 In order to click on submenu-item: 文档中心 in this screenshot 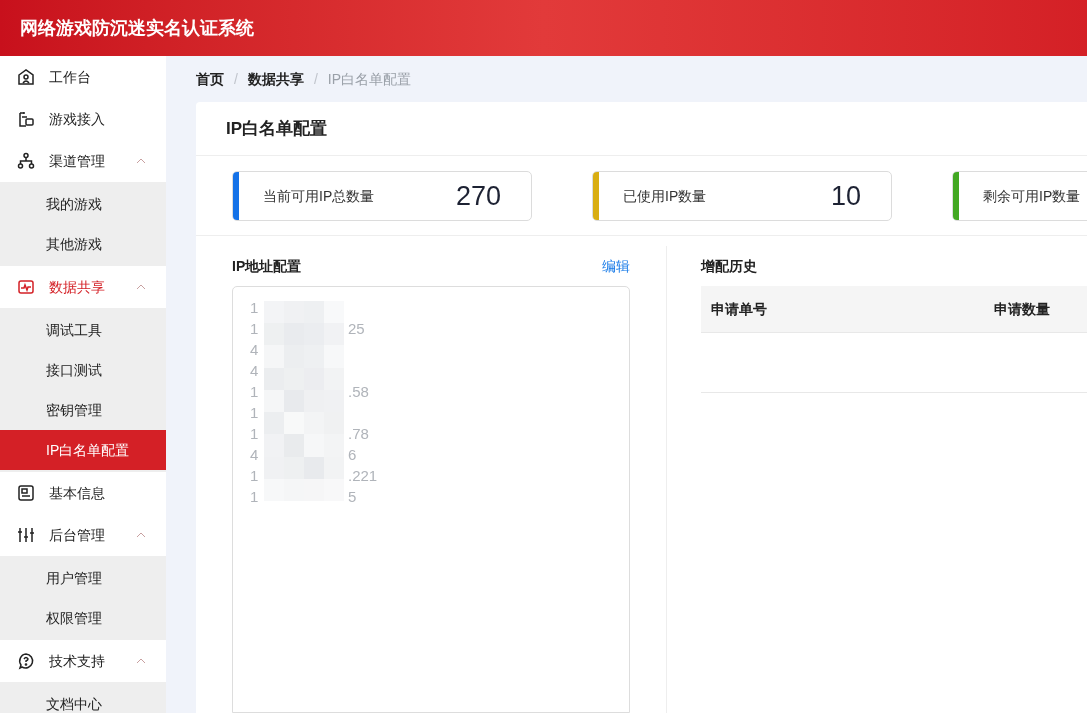, I will do `click(83, 698)`.